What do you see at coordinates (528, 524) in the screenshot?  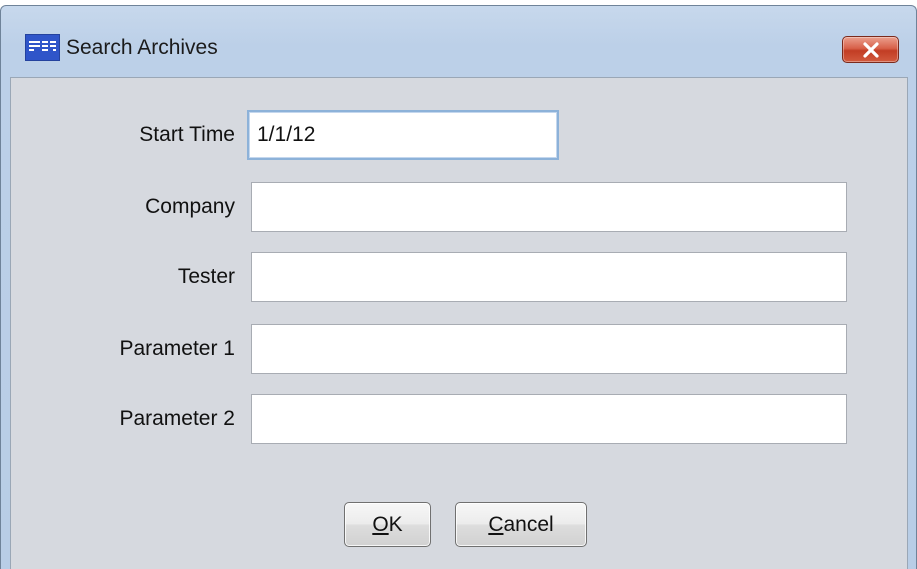 I see `cancel-label-rest: ancel` at bounding box center [528, 524].